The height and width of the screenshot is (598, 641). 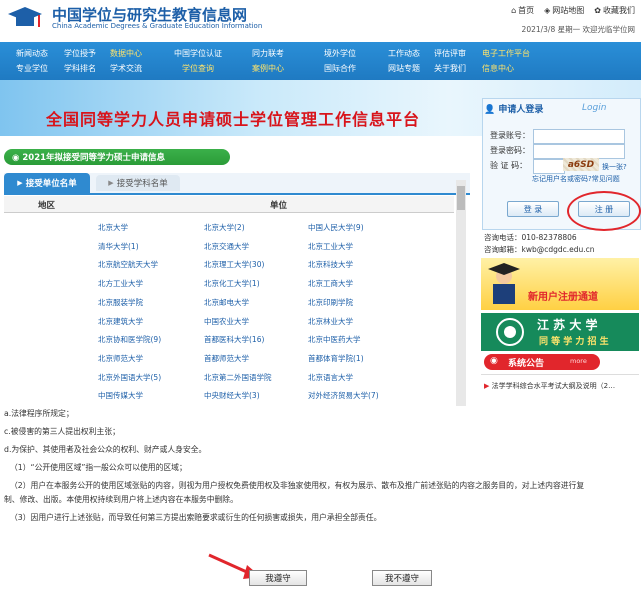 I want to click on unit-link: 北京建筑大学, so click(x=120, y=321).